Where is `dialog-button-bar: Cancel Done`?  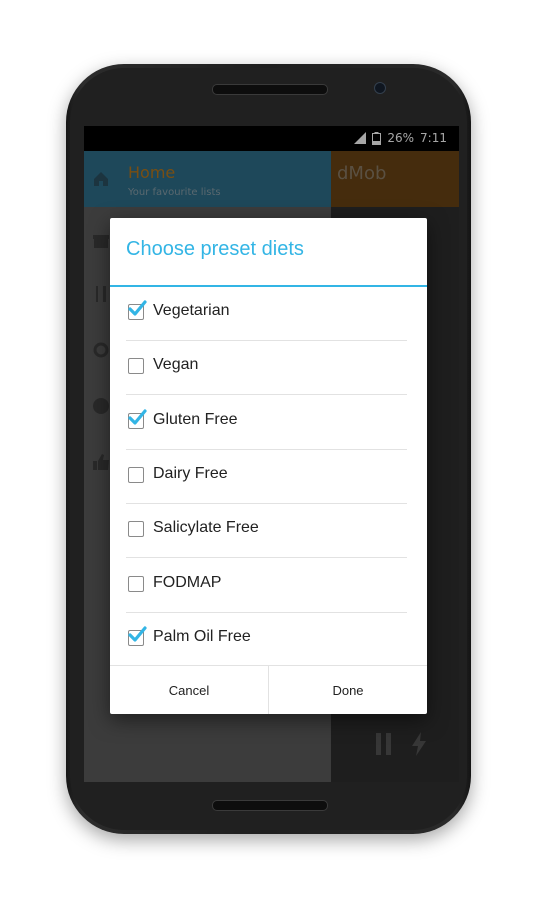 dialog-button-bar: Cancel Done is located at coordinates (268, 689).